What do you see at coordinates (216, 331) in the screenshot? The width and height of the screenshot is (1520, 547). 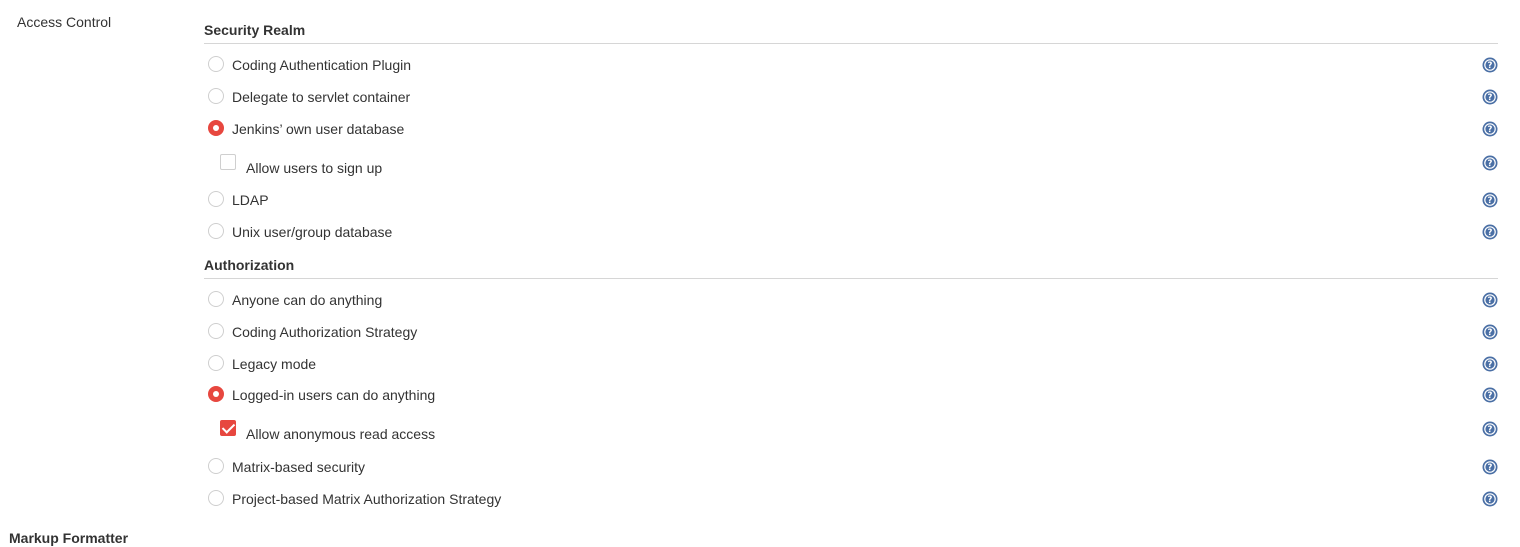 I see `radio-coding-strategy` at bounding box center [216, 331].